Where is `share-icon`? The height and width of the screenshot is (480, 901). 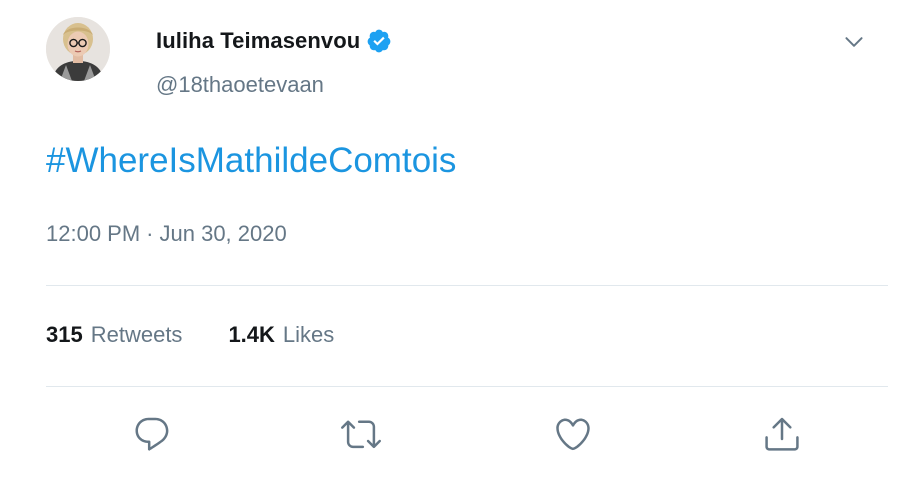 share-icon is located at coordinates (782, 434).